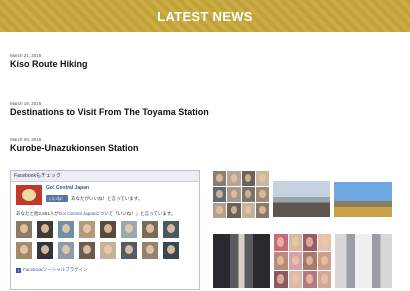 The image size is (410, 291). Describe the element at coordinates (55, 269) in the screenshot. I see `facebook-plugin-label: Facebookソーシャルプラグイン` at that location.